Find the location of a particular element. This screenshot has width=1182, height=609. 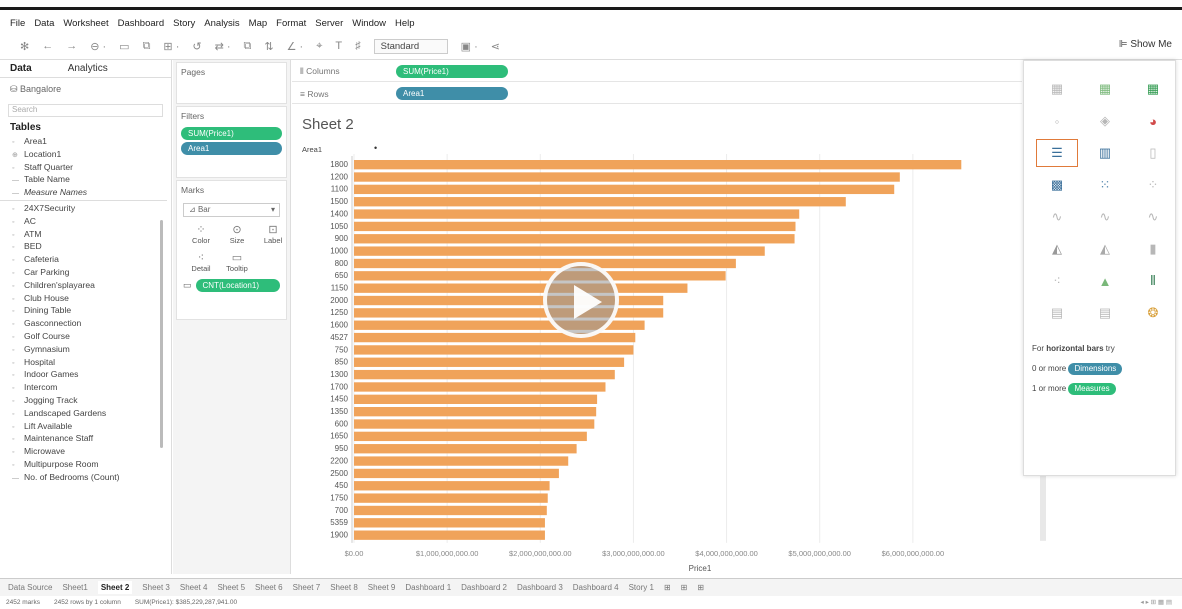

tab-dashboard-4: Dashboard 4 is located at coordinates (596, 587).